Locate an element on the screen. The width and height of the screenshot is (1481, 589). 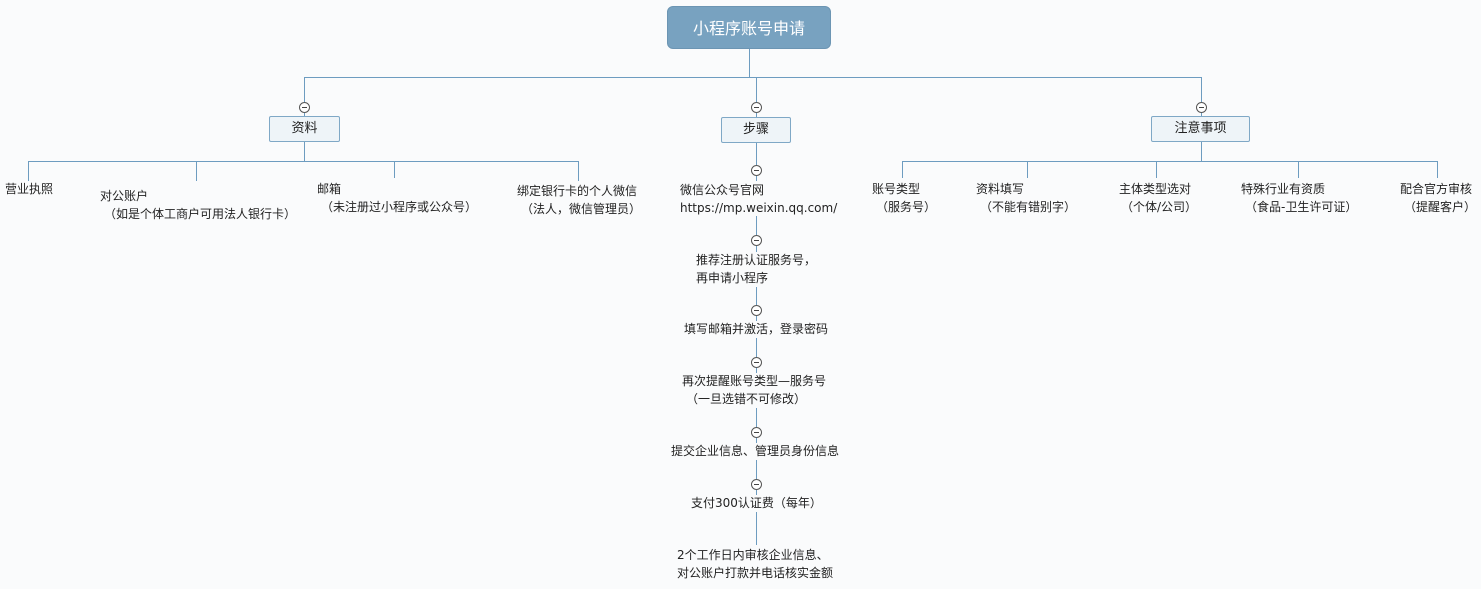
leaf-node: 主体类型选对 （个体/公司） is located at coordinates (1158, 198).